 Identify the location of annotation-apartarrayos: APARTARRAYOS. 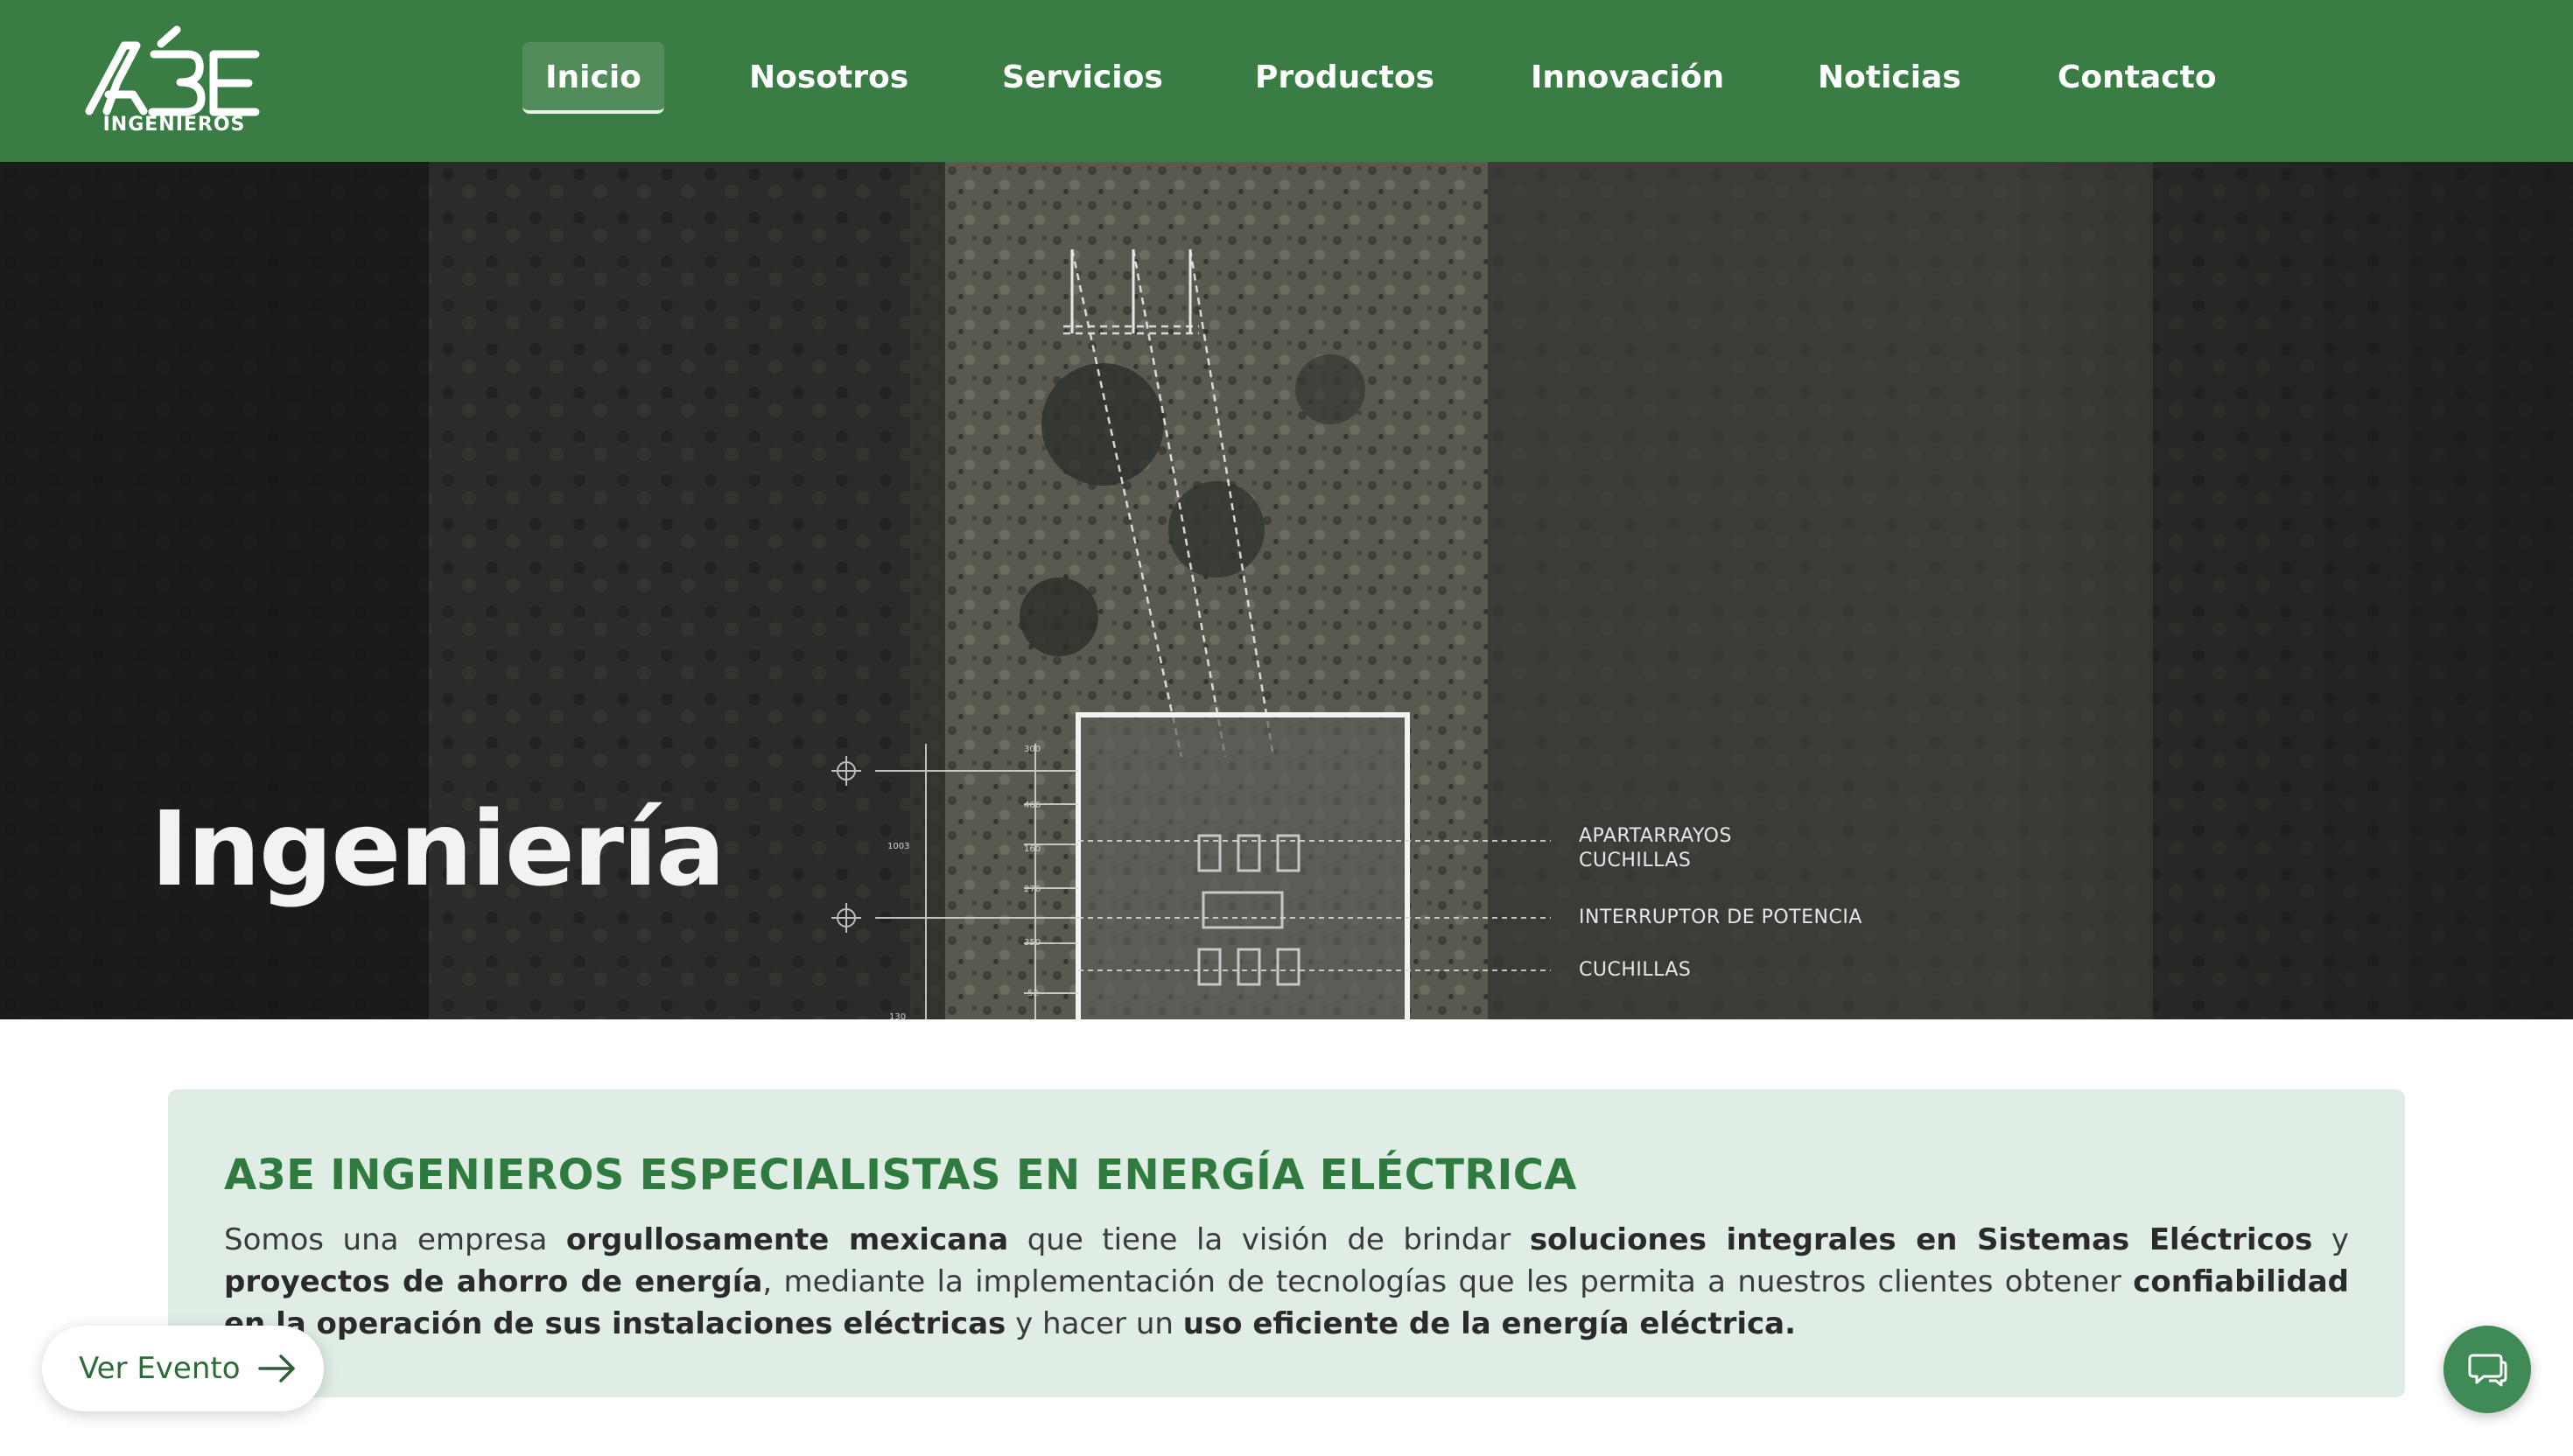
(1655, 836).